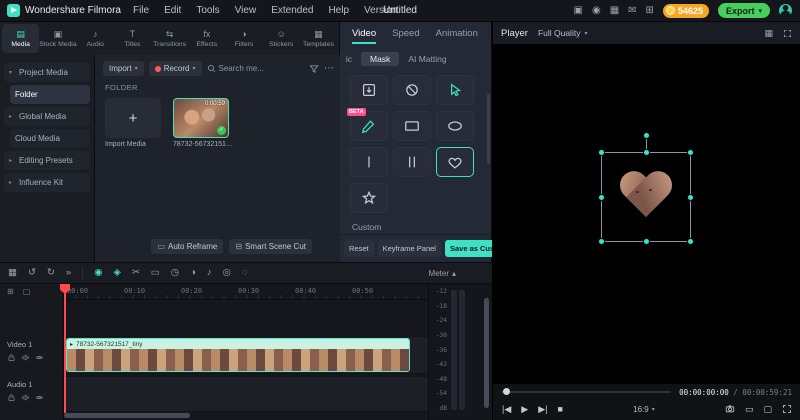 Image resolution: width=800 pixels, height=420 pixels. I want to click on tab-transitions: ⇆ Transitions, so click(169, 38).